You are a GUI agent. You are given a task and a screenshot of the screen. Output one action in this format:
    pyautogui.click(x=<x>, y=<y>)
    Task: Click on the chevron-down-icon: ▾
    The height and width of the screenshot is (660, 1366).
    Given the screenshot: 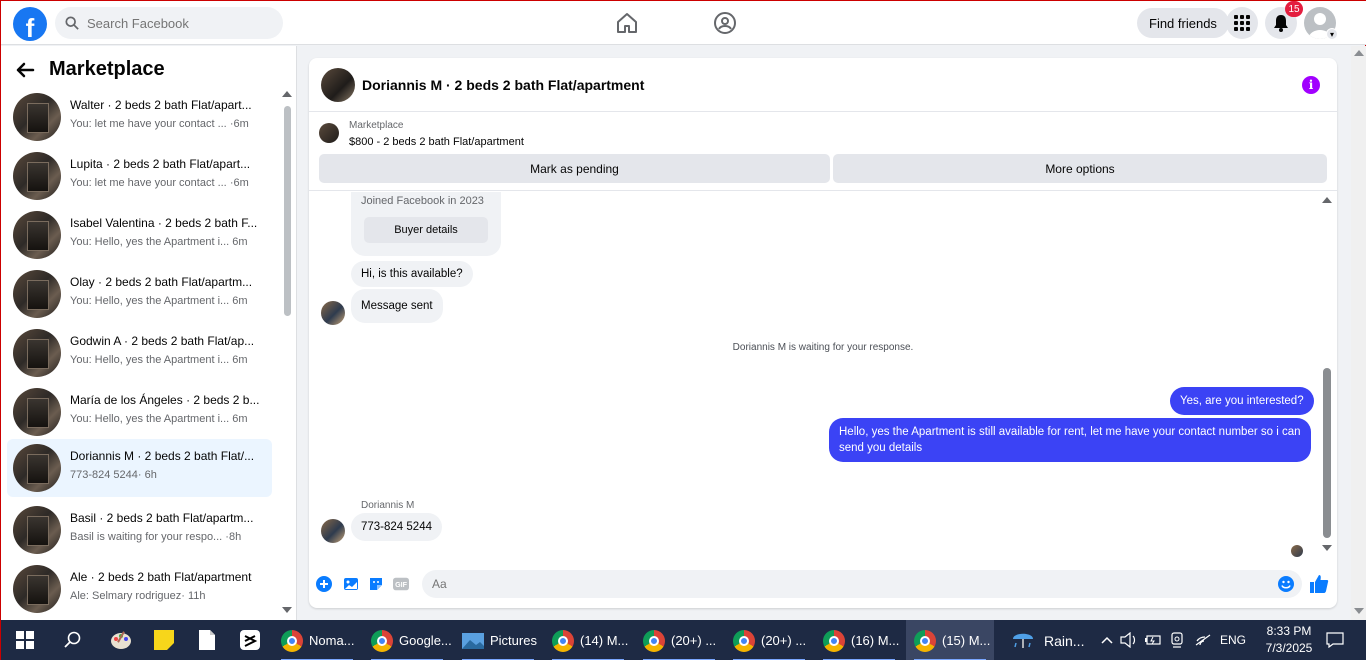 What is the action you would take?
    pyautogui.click(x=1332, y=34)
    